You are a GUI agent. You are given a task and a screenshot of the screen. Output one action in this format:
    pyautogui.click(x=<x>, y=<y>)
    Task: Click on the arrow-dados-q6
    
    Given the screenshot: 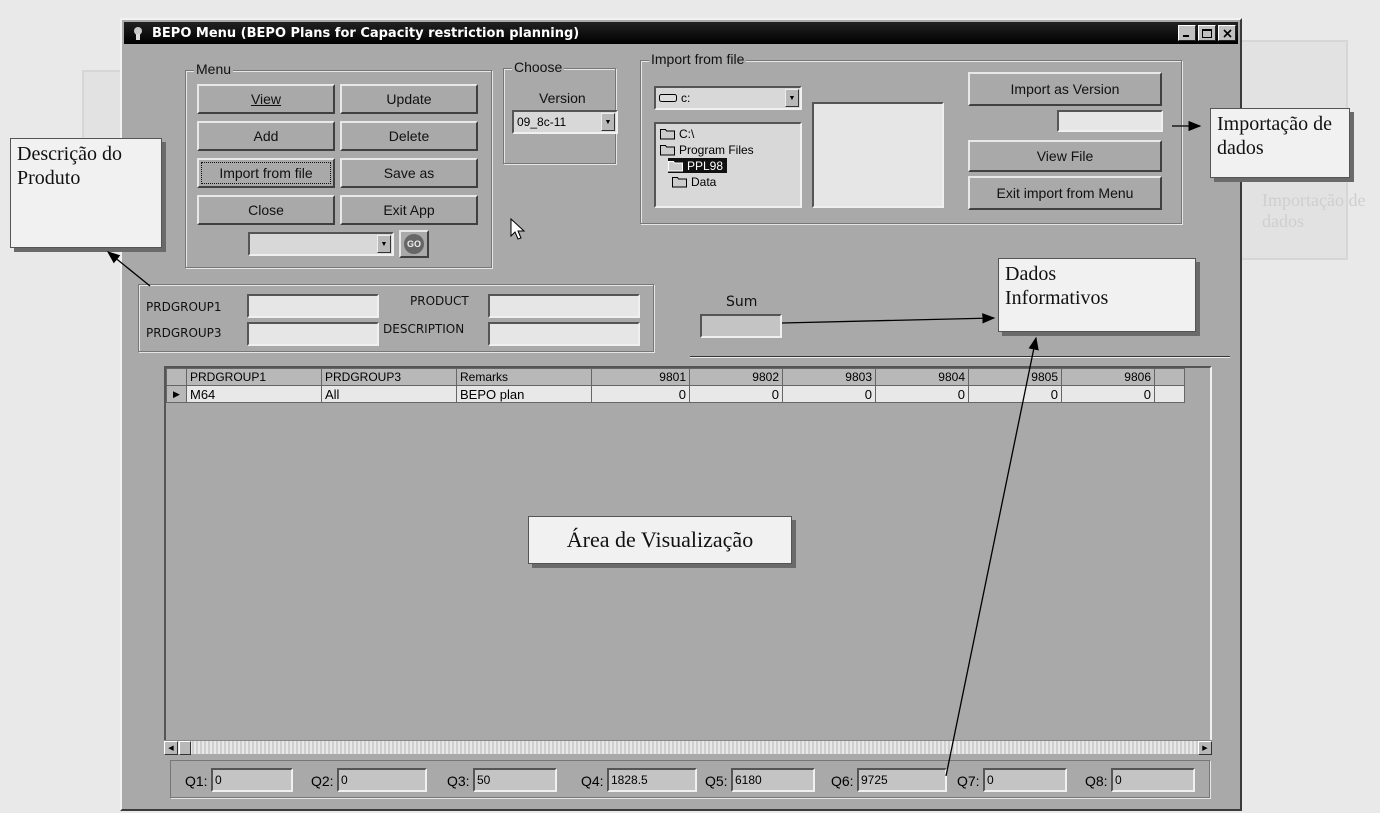 What is the action you would take?
    pyautogui.click(x=992, y=556)
    